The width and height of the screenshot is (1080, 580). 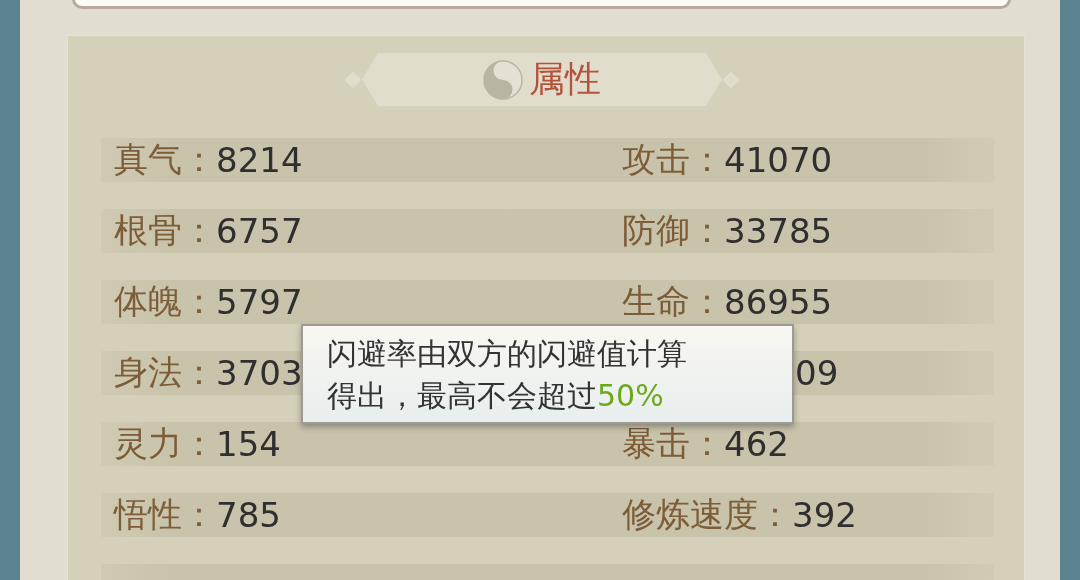 What do you see at coordinates (778, 160) in the screenshot?
I see `attribute-value: 41070` at bounding box center [778, 160].